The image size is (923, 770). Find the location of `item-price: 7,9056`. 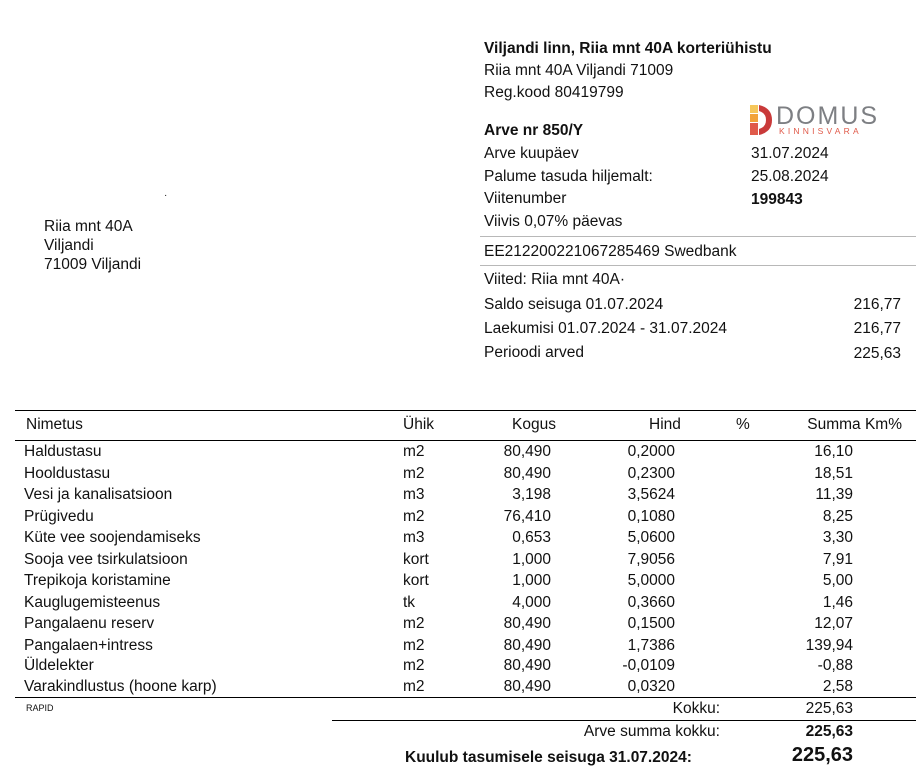

item-price: 7,9056 is located at coordinates (651, 559).